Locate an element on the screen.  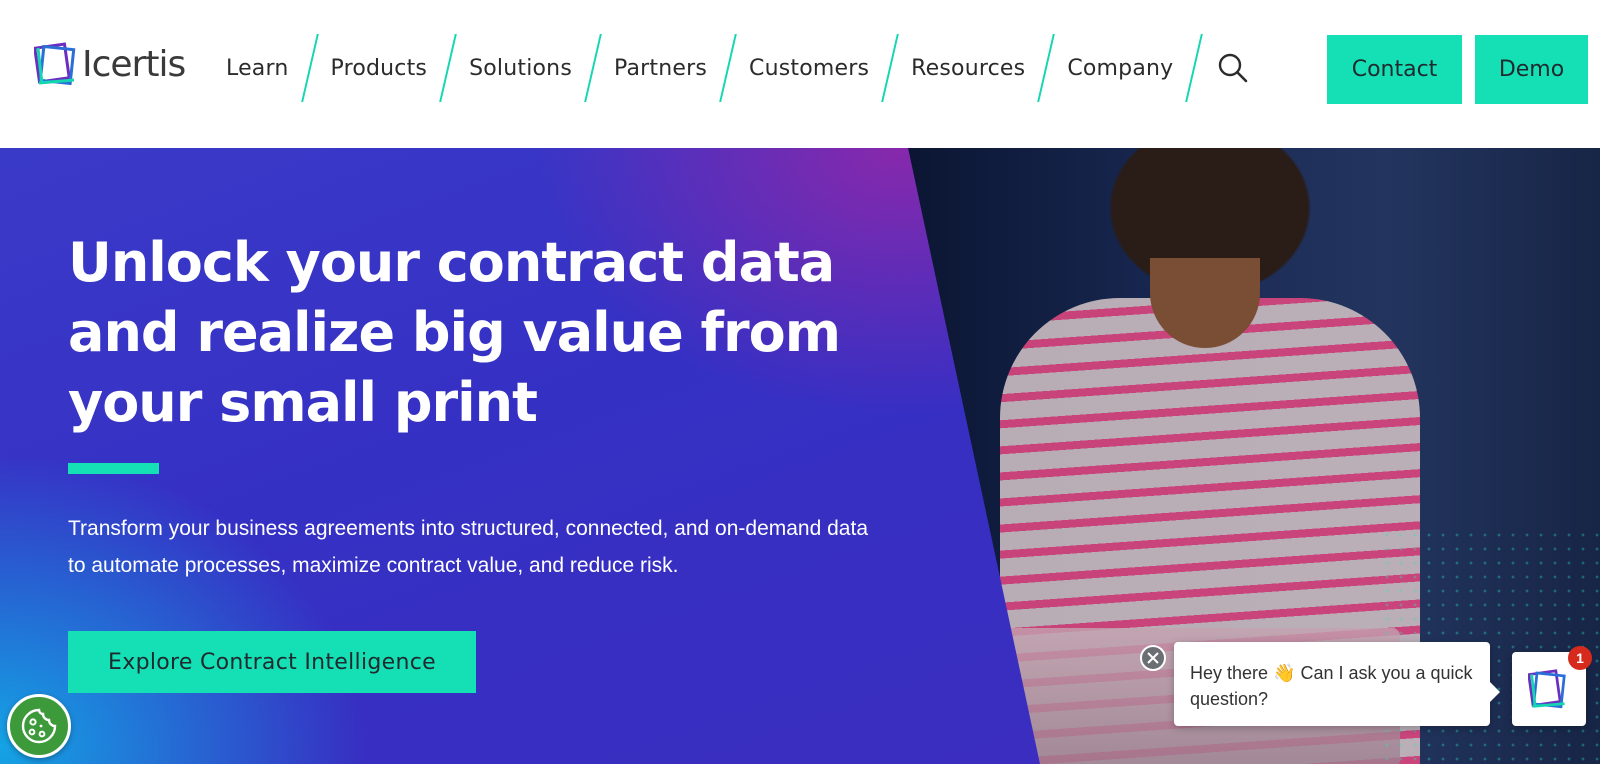
close-icon is located at coordinates (1153, 658).